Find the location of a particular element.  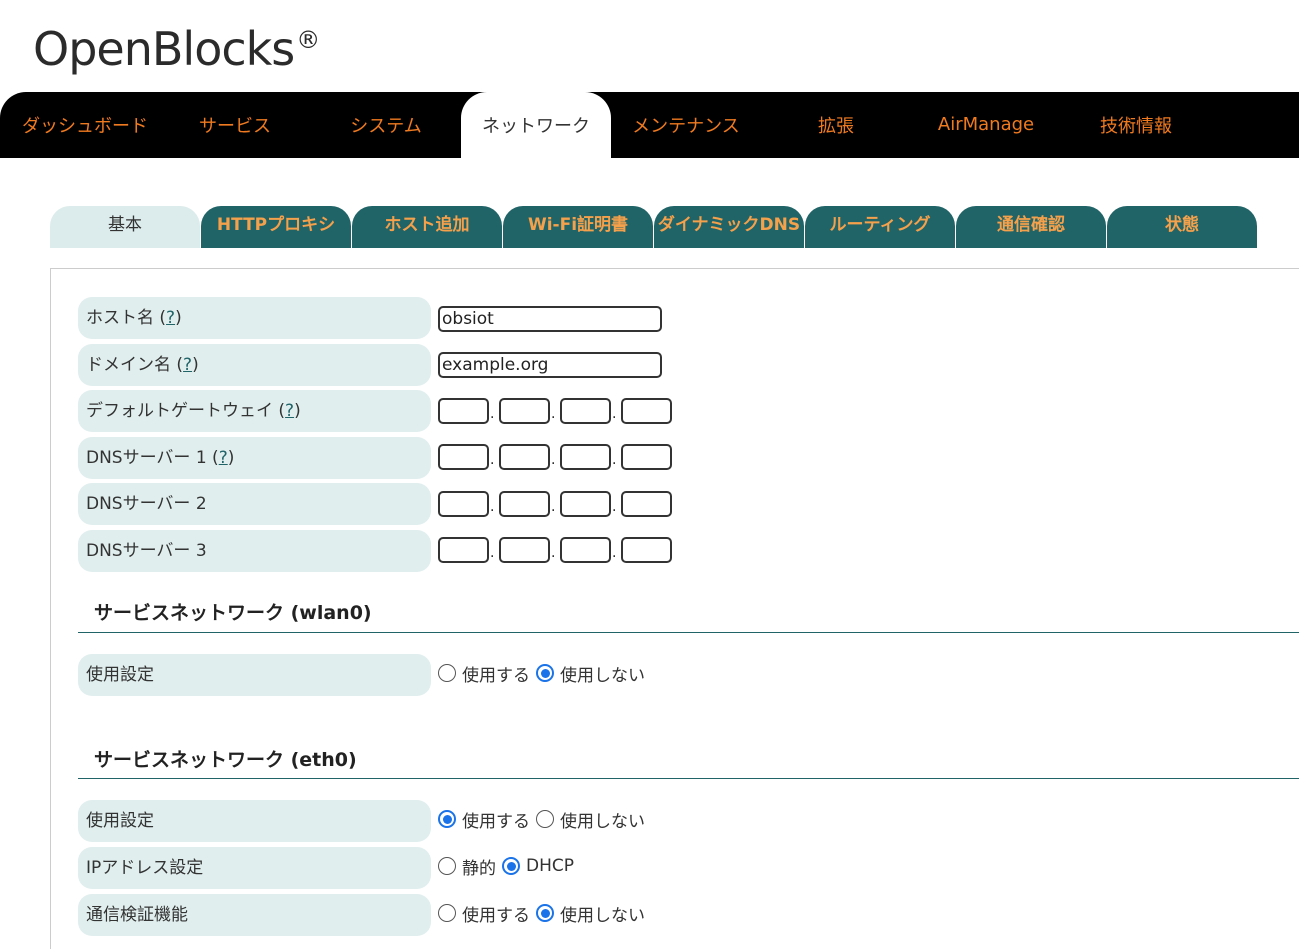

wlan0-usage-disable-radio is located at coordinates (545, 673).